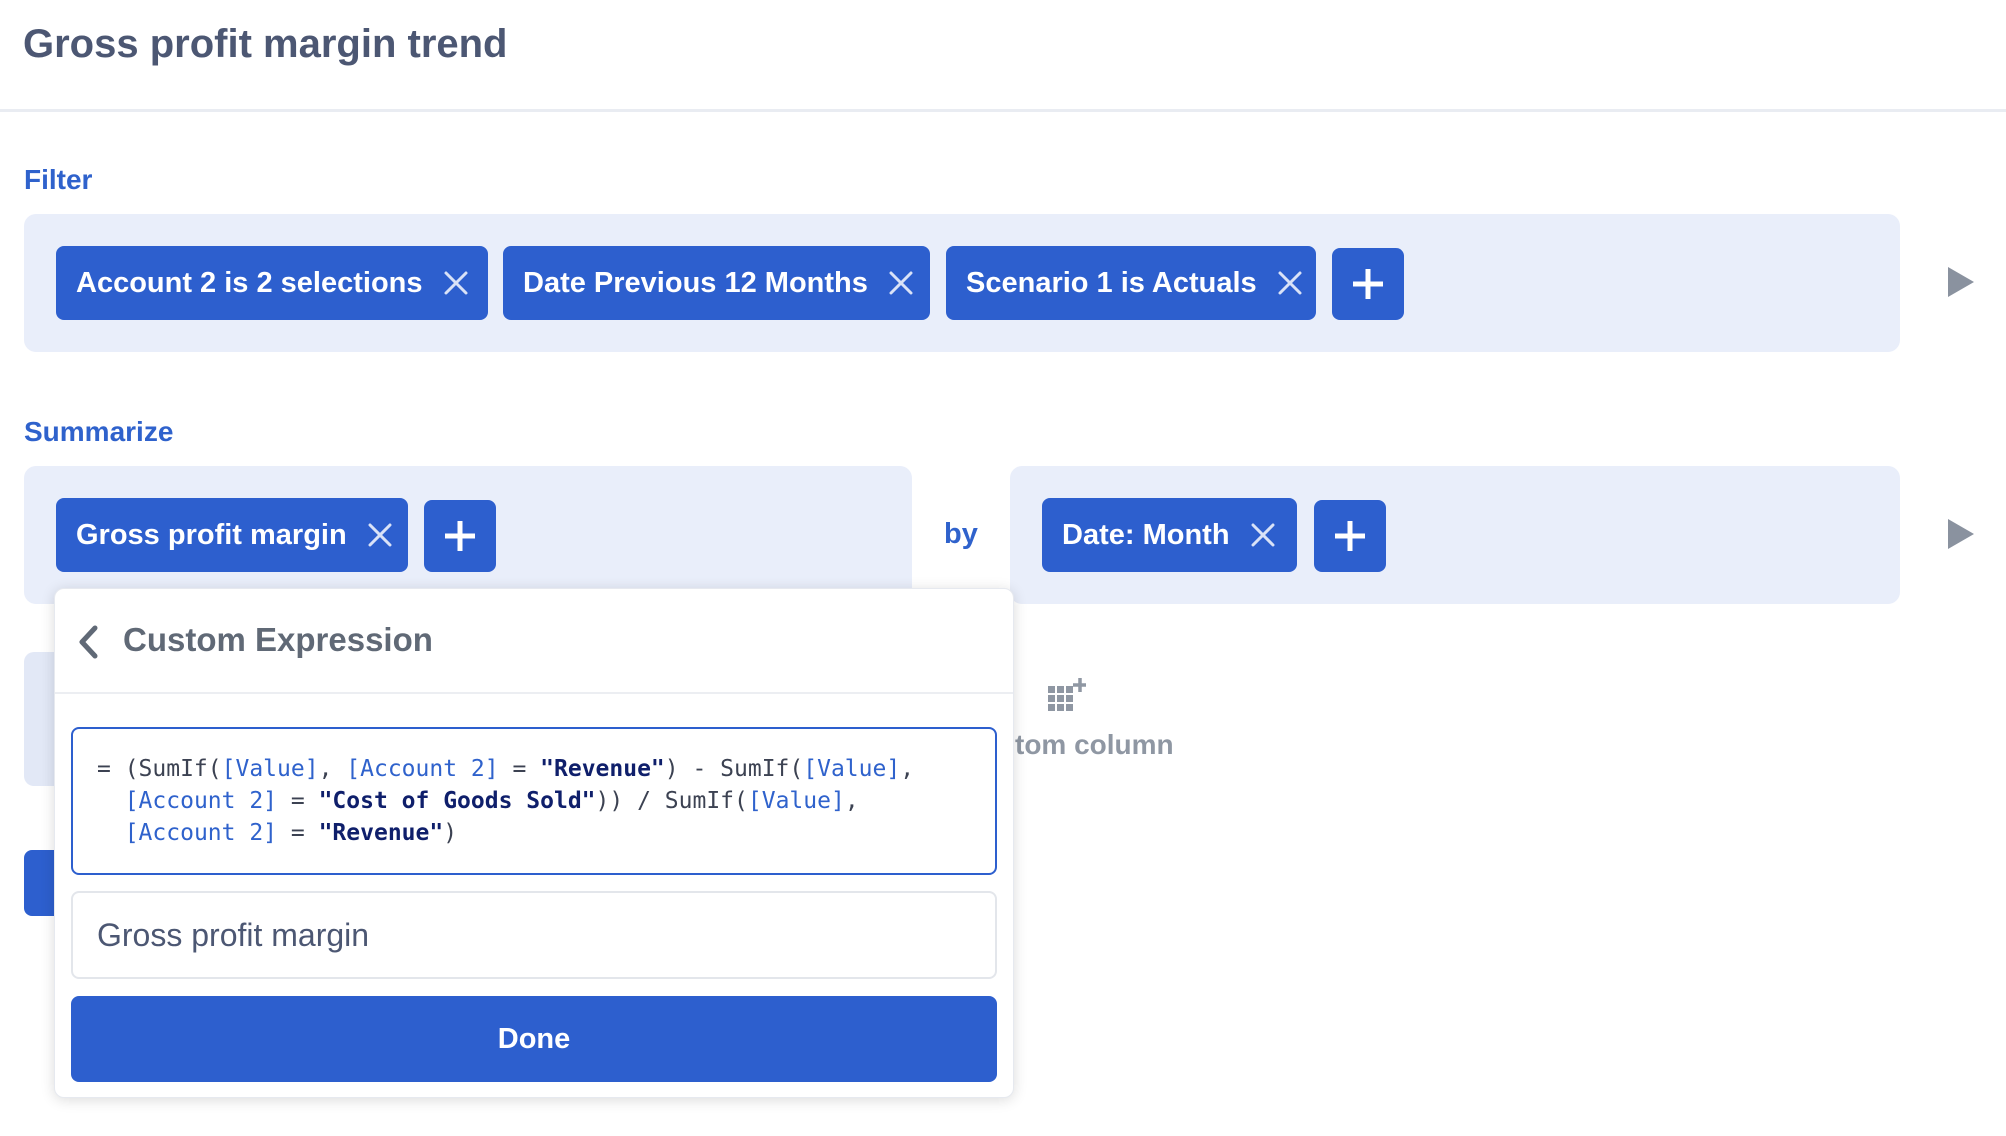  I want to click on add-metric-button, so click(460, 536).